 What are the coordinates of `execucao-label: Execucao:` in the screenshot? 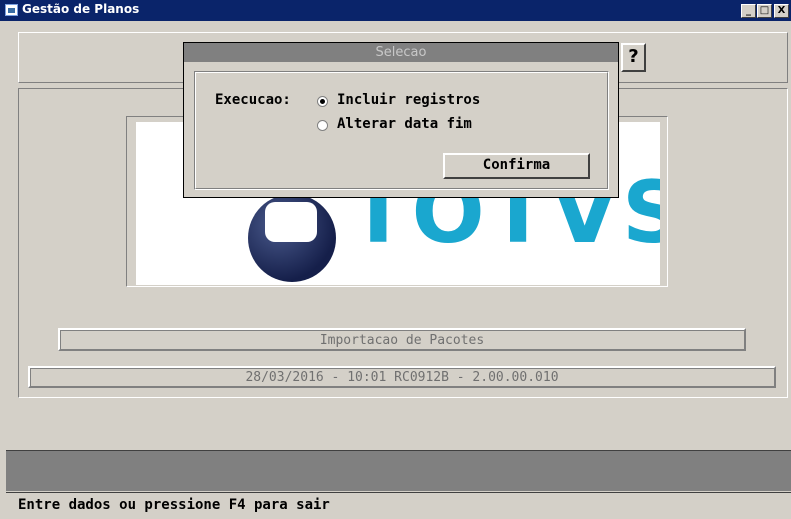 It's located at (253, 100).